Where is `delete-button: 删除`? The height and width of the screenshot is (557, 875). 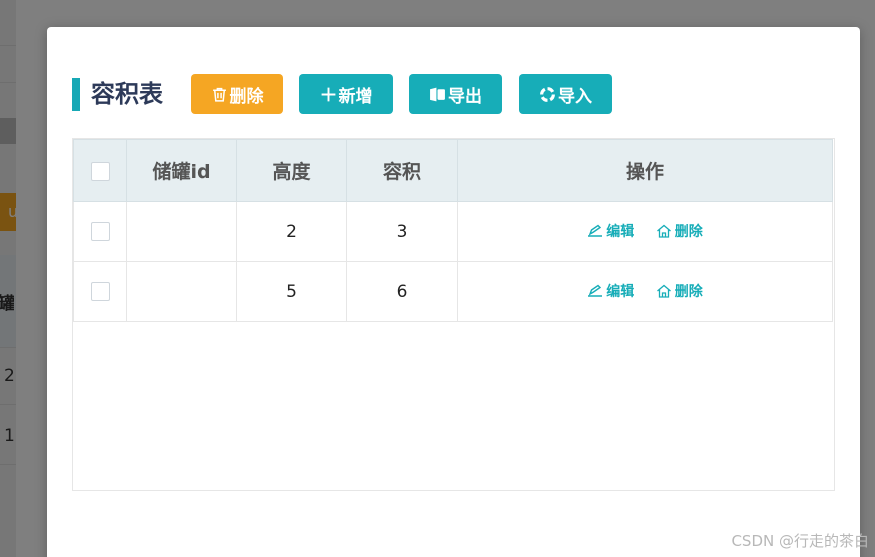
delete-button: 删除 is located at coordinates (237, 94).